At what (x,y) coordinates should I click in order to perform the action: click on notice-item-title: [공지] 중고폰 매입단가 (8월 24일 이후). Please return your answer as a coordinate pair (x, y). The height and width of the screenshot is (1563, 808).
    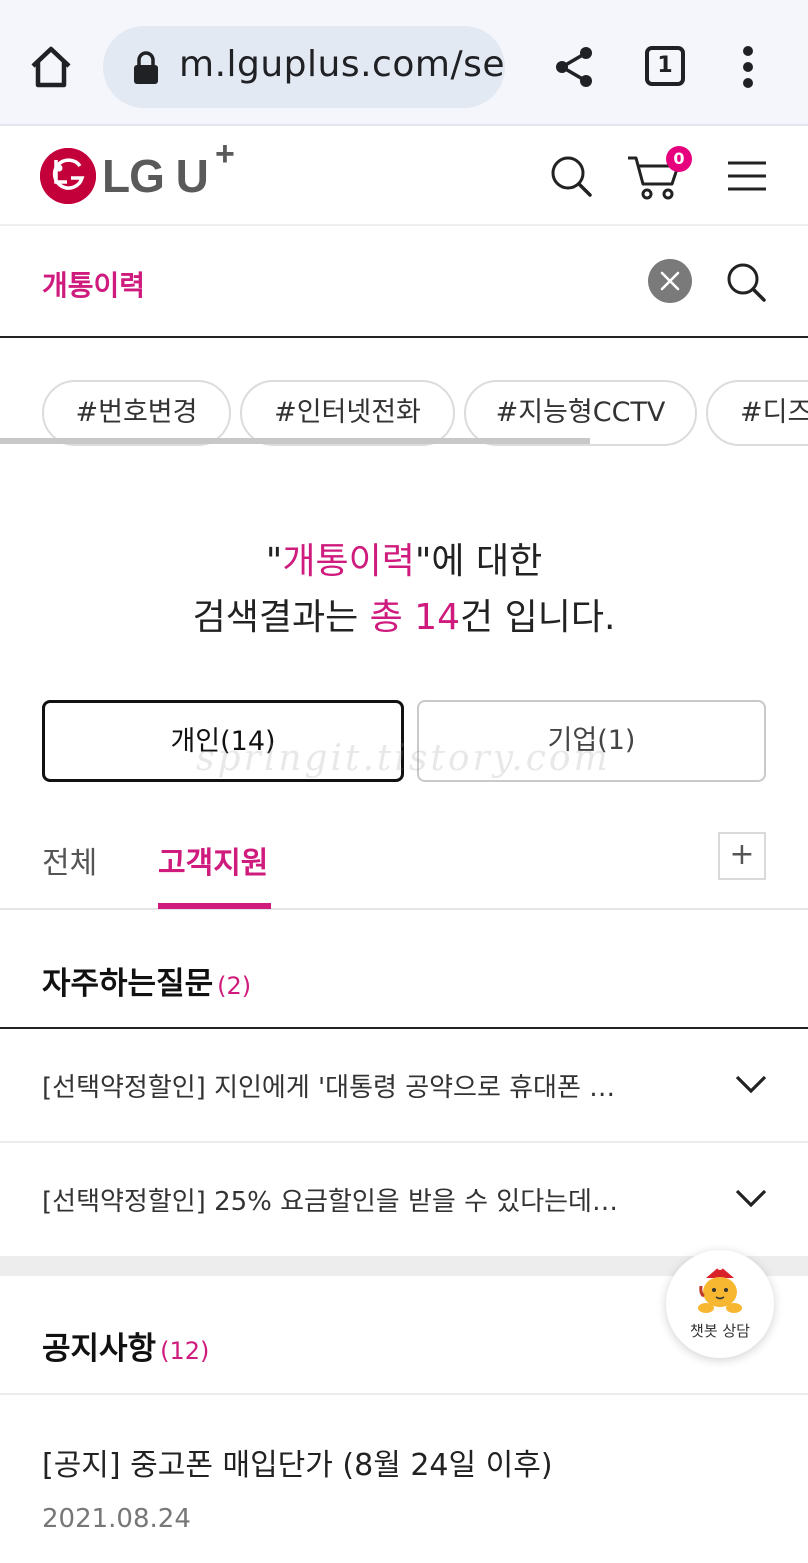
    Looking at the image, I should click on (297, 1462).